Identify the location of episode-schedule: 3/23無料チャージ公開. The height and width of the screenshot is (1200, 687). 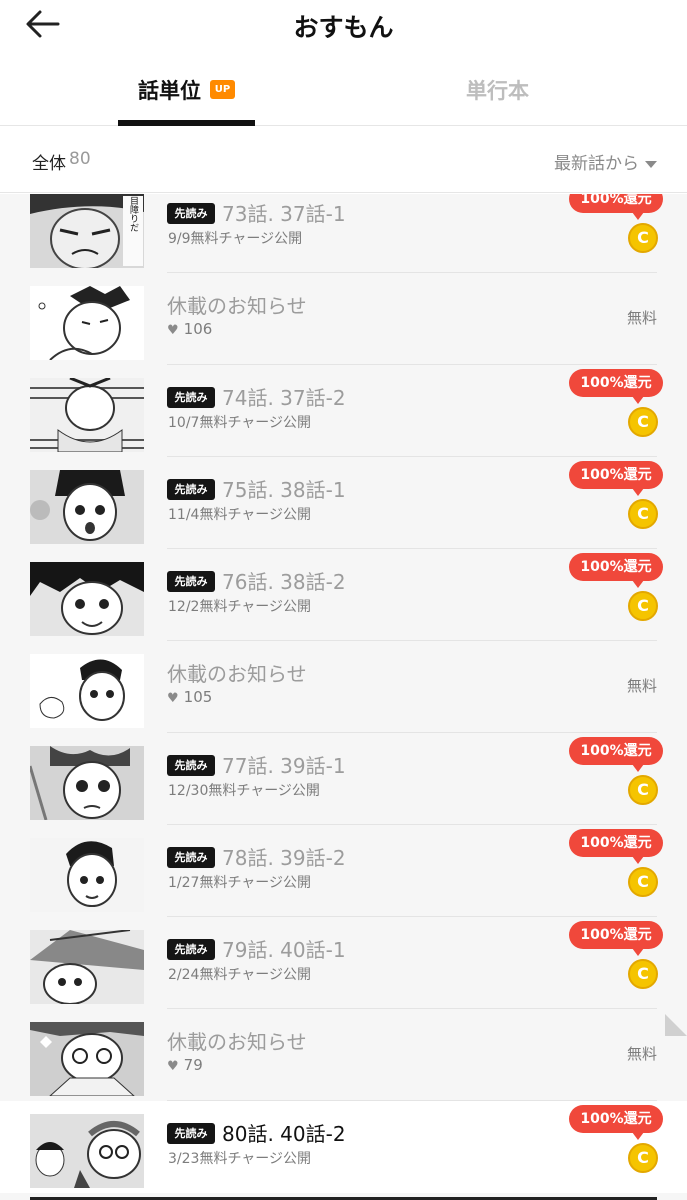
(240, 1159).